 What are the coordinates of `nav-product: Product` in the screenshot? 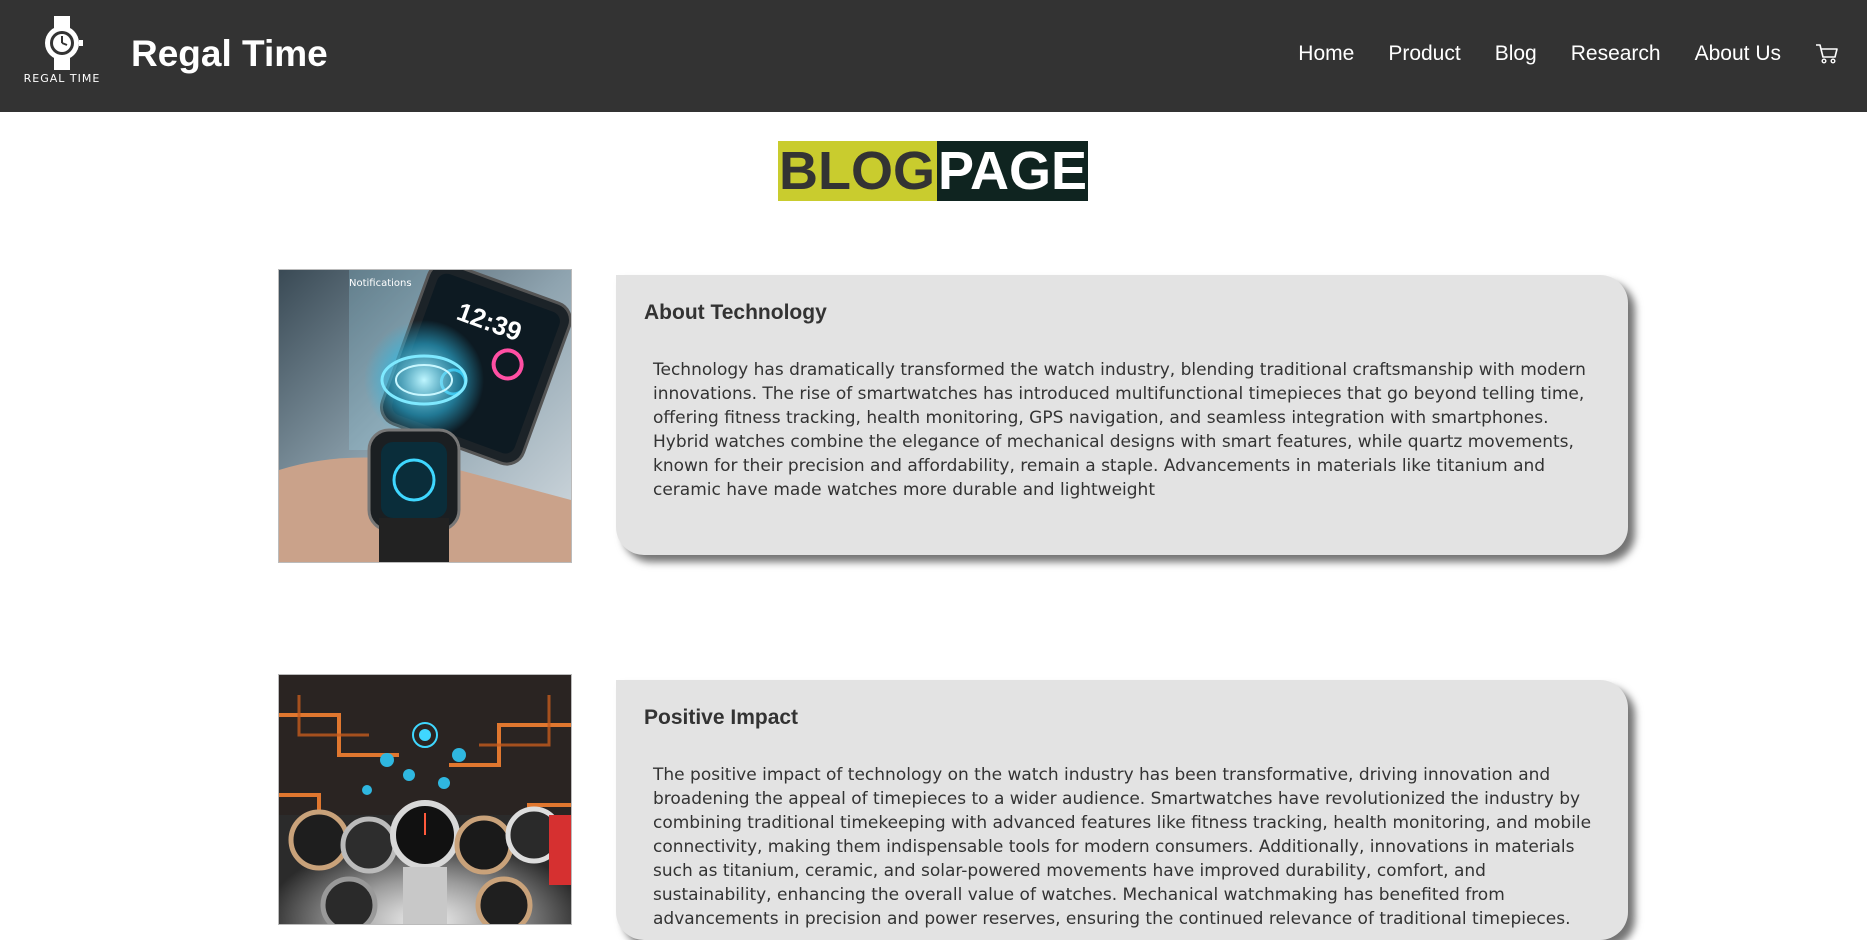 It's located at (1424, 54).